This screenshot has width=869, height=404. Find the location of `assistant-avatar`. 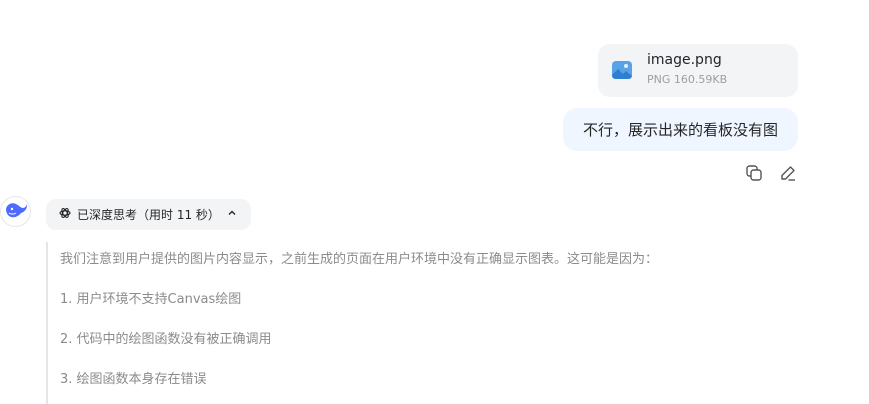

assistant-avatar is located at coordinates (15, 211).